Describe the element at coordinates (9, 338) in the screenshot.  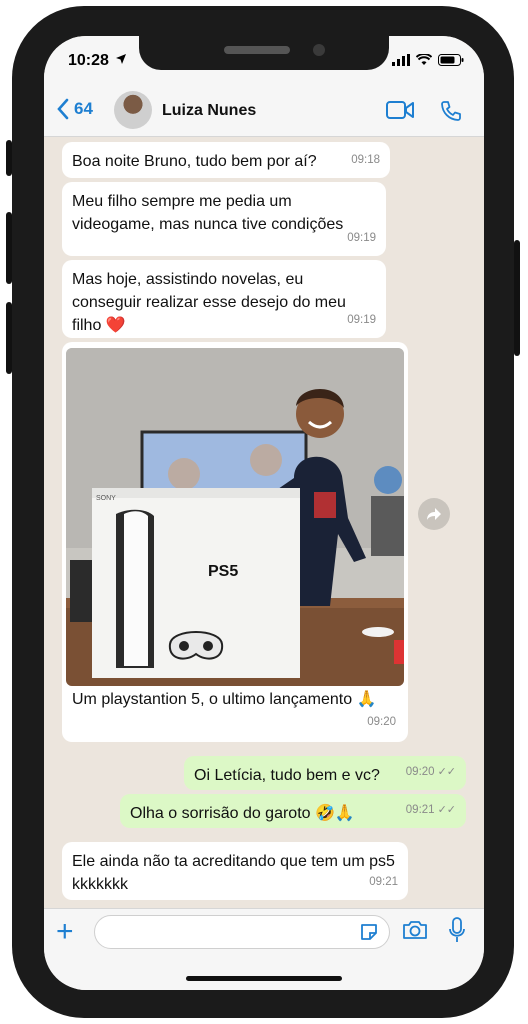
I see `volume-down-button` at that location.